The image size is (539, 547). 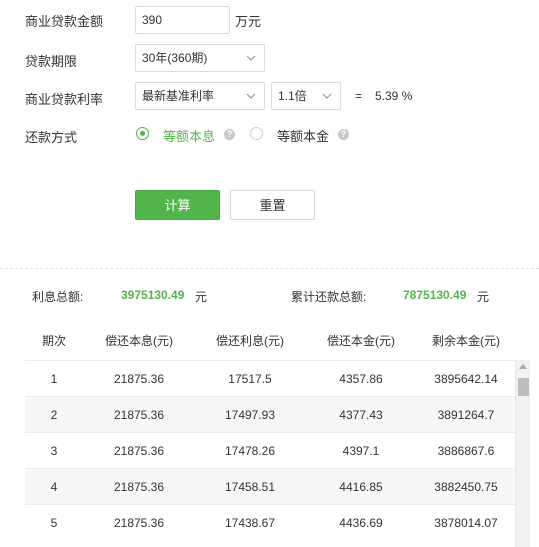 I want to click on rate-result: 5.39 %, so click(x=394, y=96).